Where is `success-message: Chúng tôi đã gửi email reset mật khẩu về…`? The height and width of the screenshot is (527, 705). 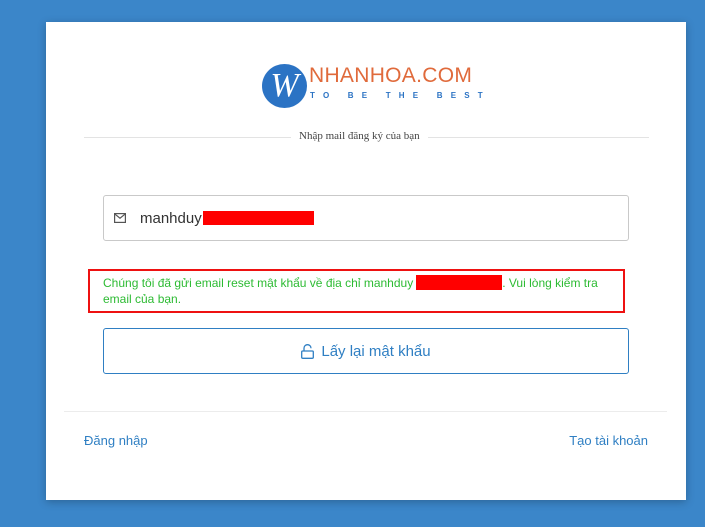 success-message: Chúng tôi đã gửi email reset mật khẩu về… is located at coordinates (356, 291).